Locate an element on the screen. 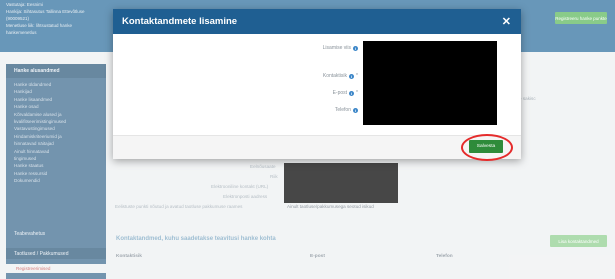 This screenshot has width=615, height=279. field-label-email: E-post i * is located at coordinates (345, 93).